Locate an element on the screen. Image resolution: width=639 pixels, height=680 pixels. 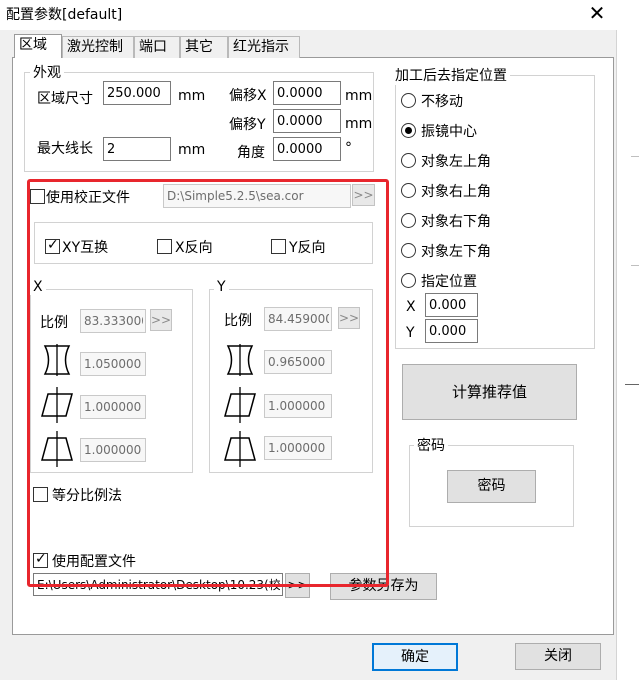
password-legend: 密码 is located at coordinates (431, 445).